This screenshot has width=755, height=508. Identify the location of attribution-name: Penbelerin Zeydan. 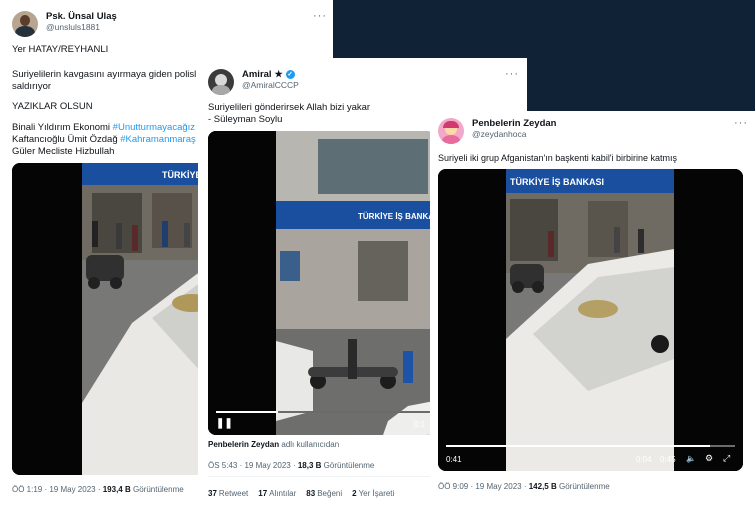
(243, 444).